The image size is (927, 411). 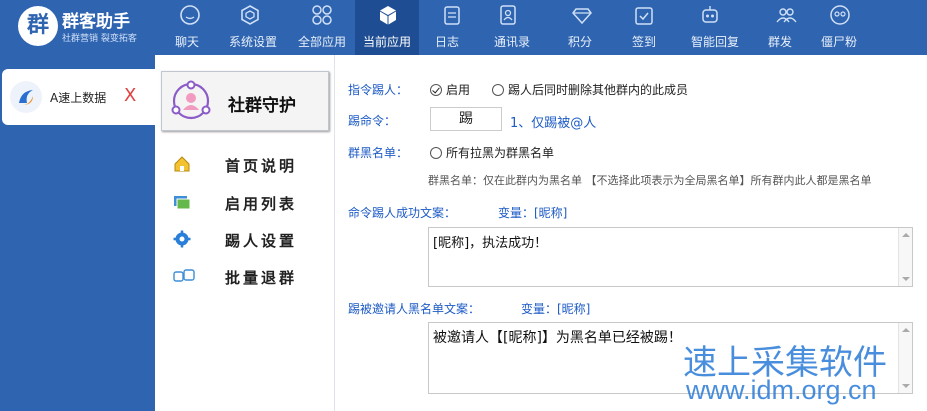 I want to click on nav-current-app: 当前应用, so click(x=387, y=27).